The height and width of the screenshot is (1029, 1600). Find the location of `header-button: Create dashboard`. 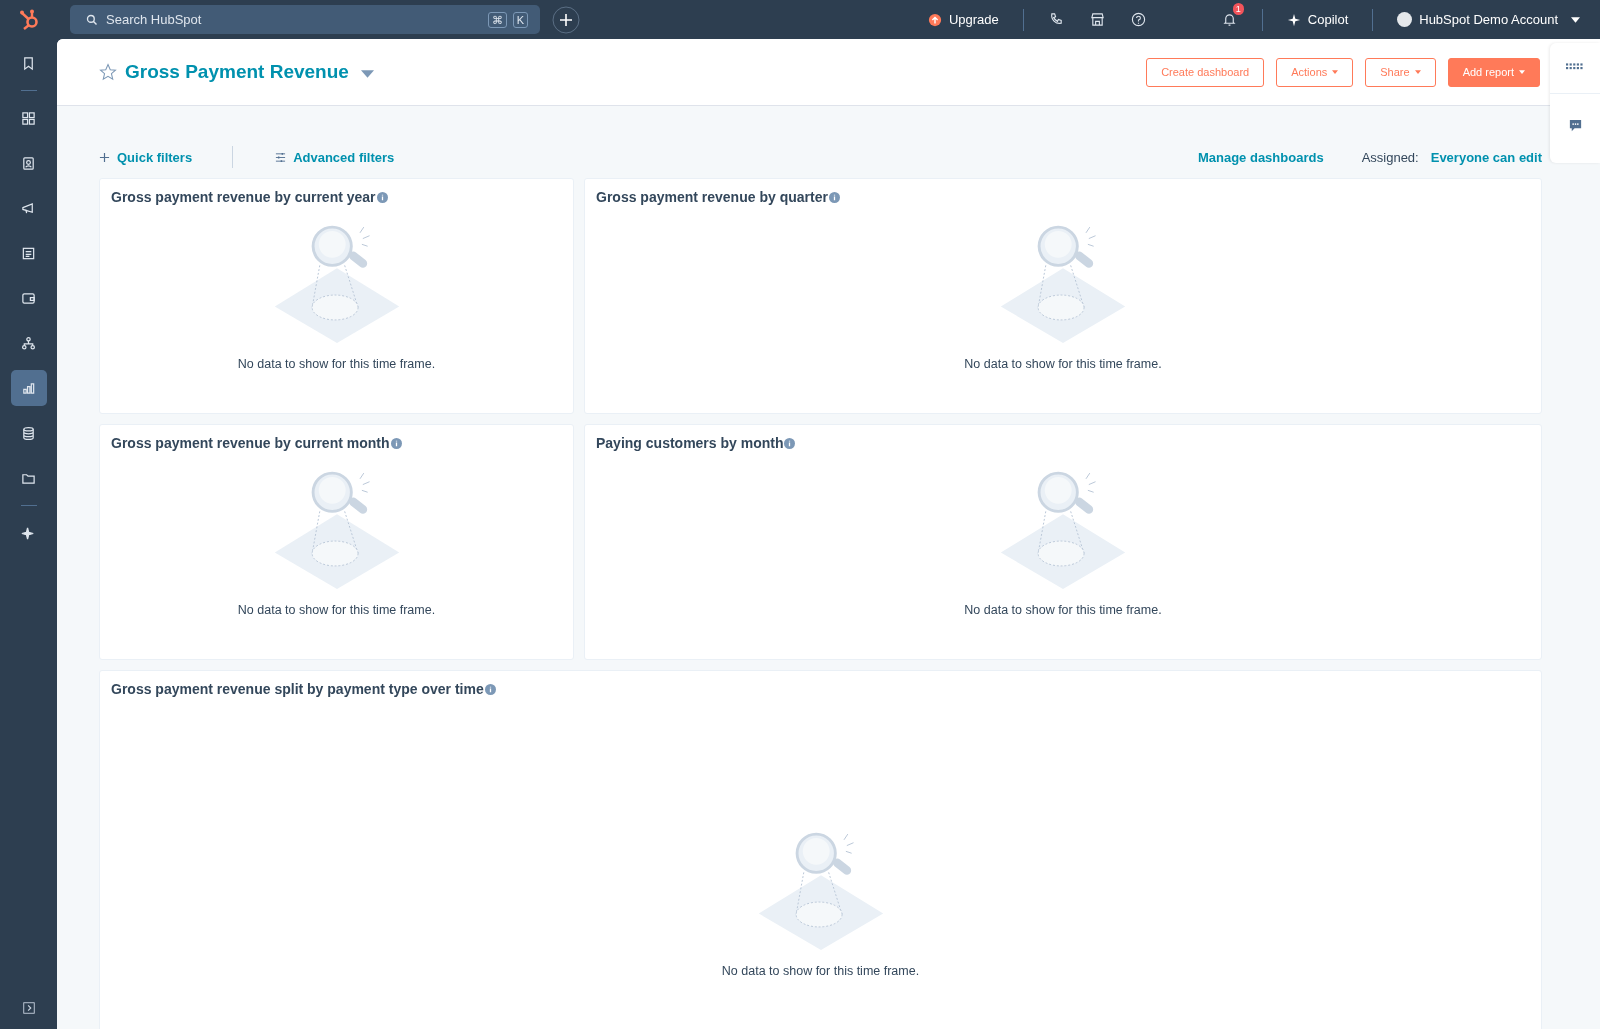

header-button: Create dashboard is located at coordinates (1205, 72).